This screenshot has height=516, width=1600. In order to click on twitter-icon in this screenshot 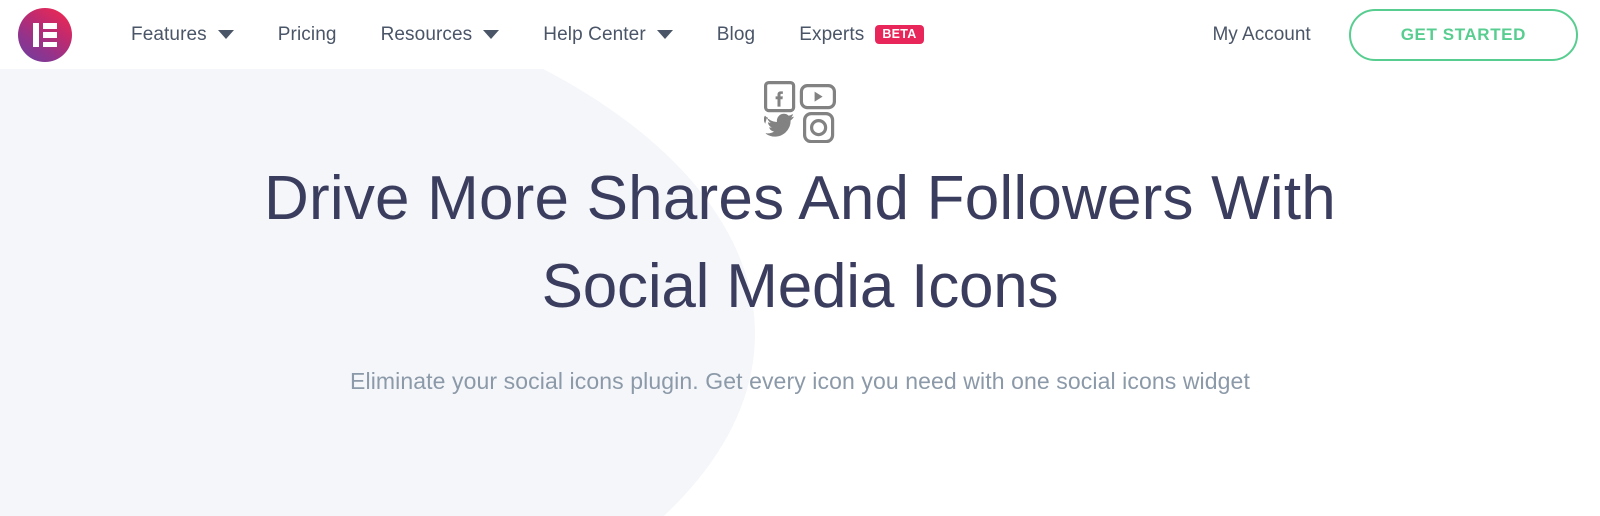, I will do `click(779, 125)`.